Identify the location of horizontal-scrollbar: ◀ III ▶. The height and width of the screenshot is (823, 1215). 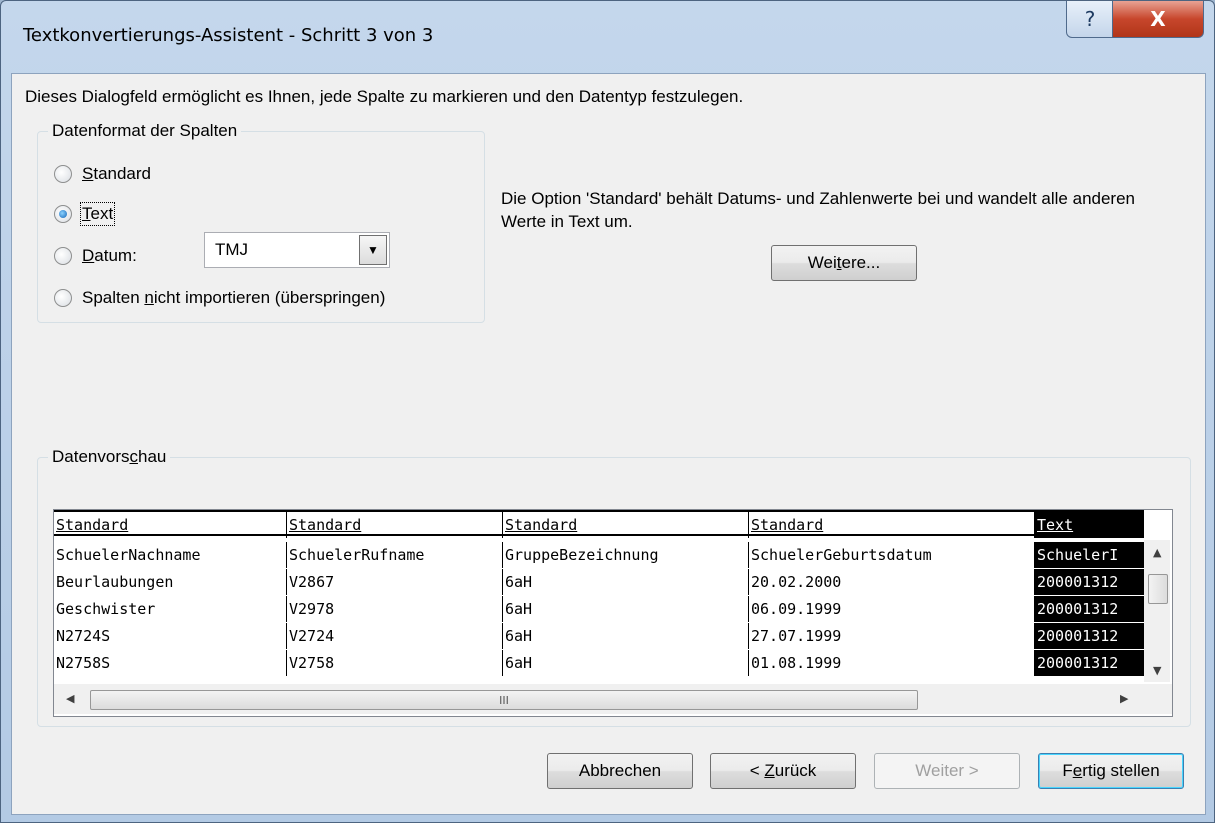
(599, 699).